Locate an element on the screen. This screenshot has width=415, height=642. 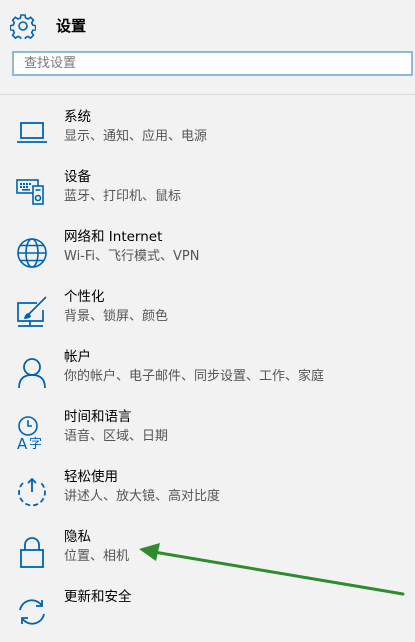
settings-item-time-language: A 字 时间和语言 语音、区域、日期 is located at coordinates (207, 432).